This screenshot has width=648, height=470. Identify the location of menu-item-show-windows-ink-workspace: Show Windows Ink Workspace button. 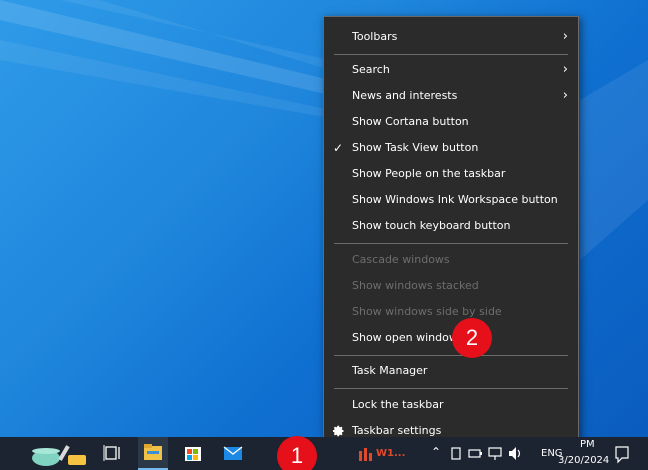
(451, 200).